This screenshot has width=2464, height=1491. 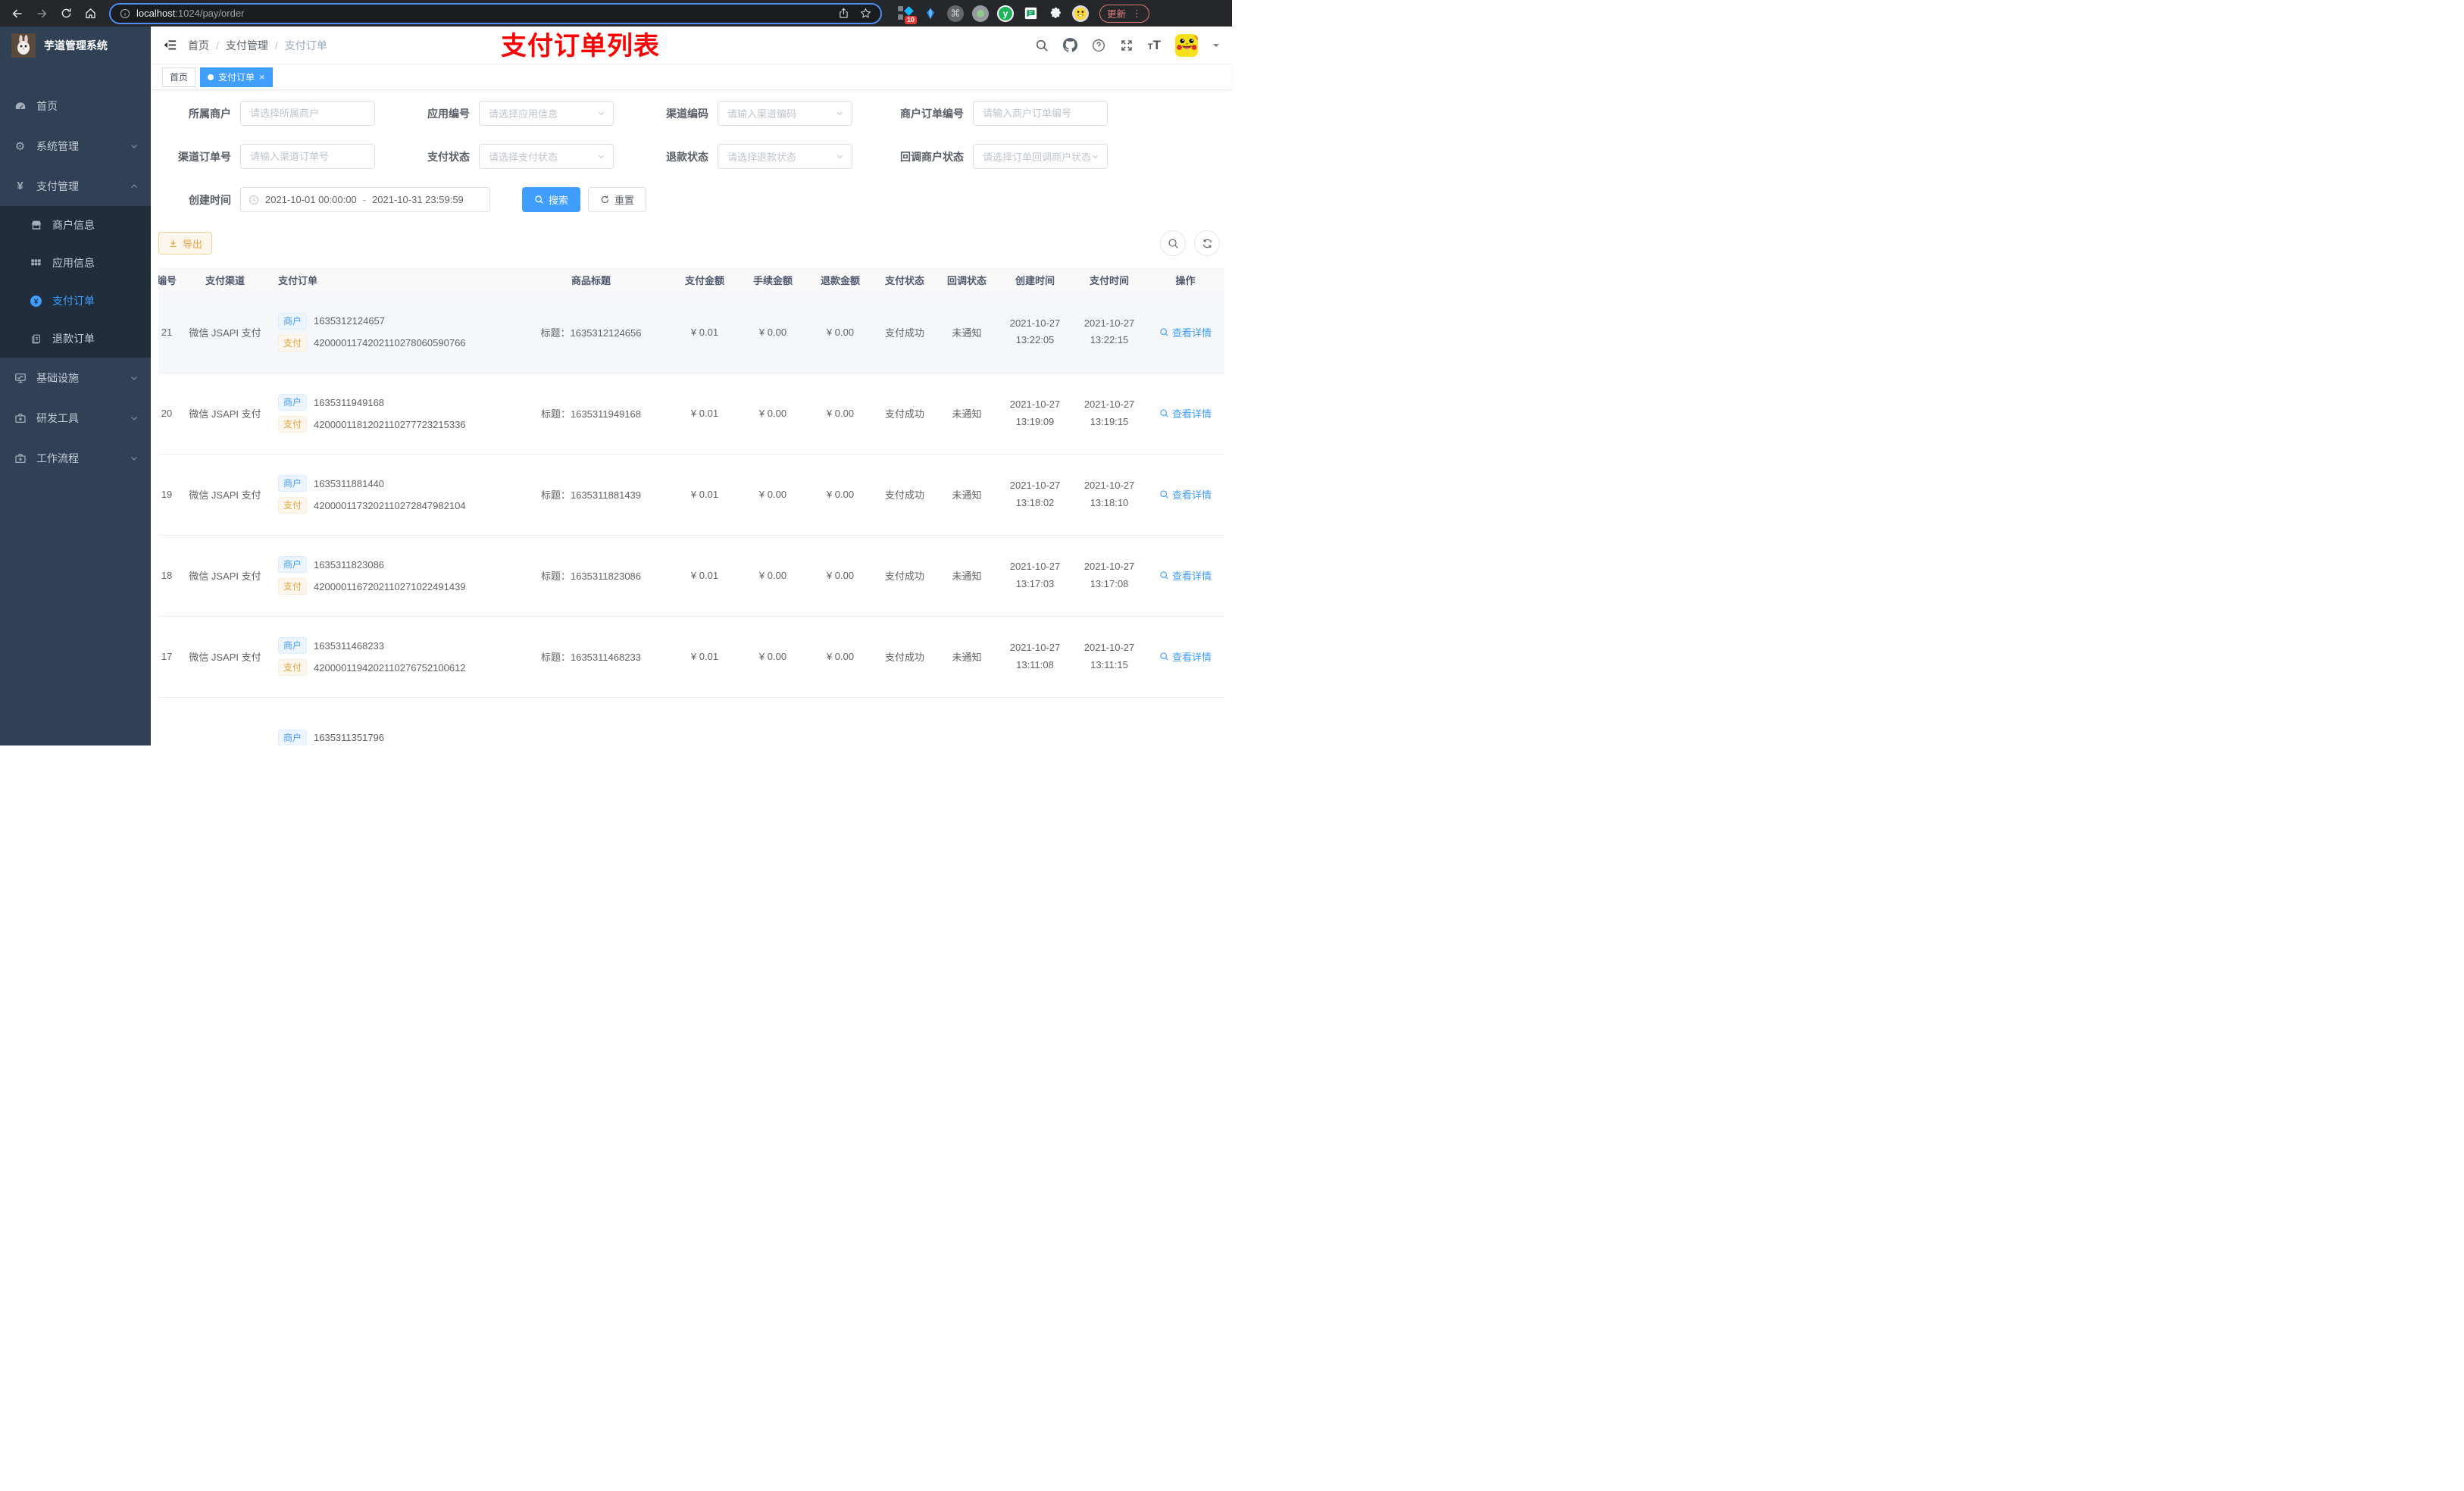 What do you see at coordinates (262, 77) in the screenshot?
I see `close-icon: ×` at bounding box center [262, 77].